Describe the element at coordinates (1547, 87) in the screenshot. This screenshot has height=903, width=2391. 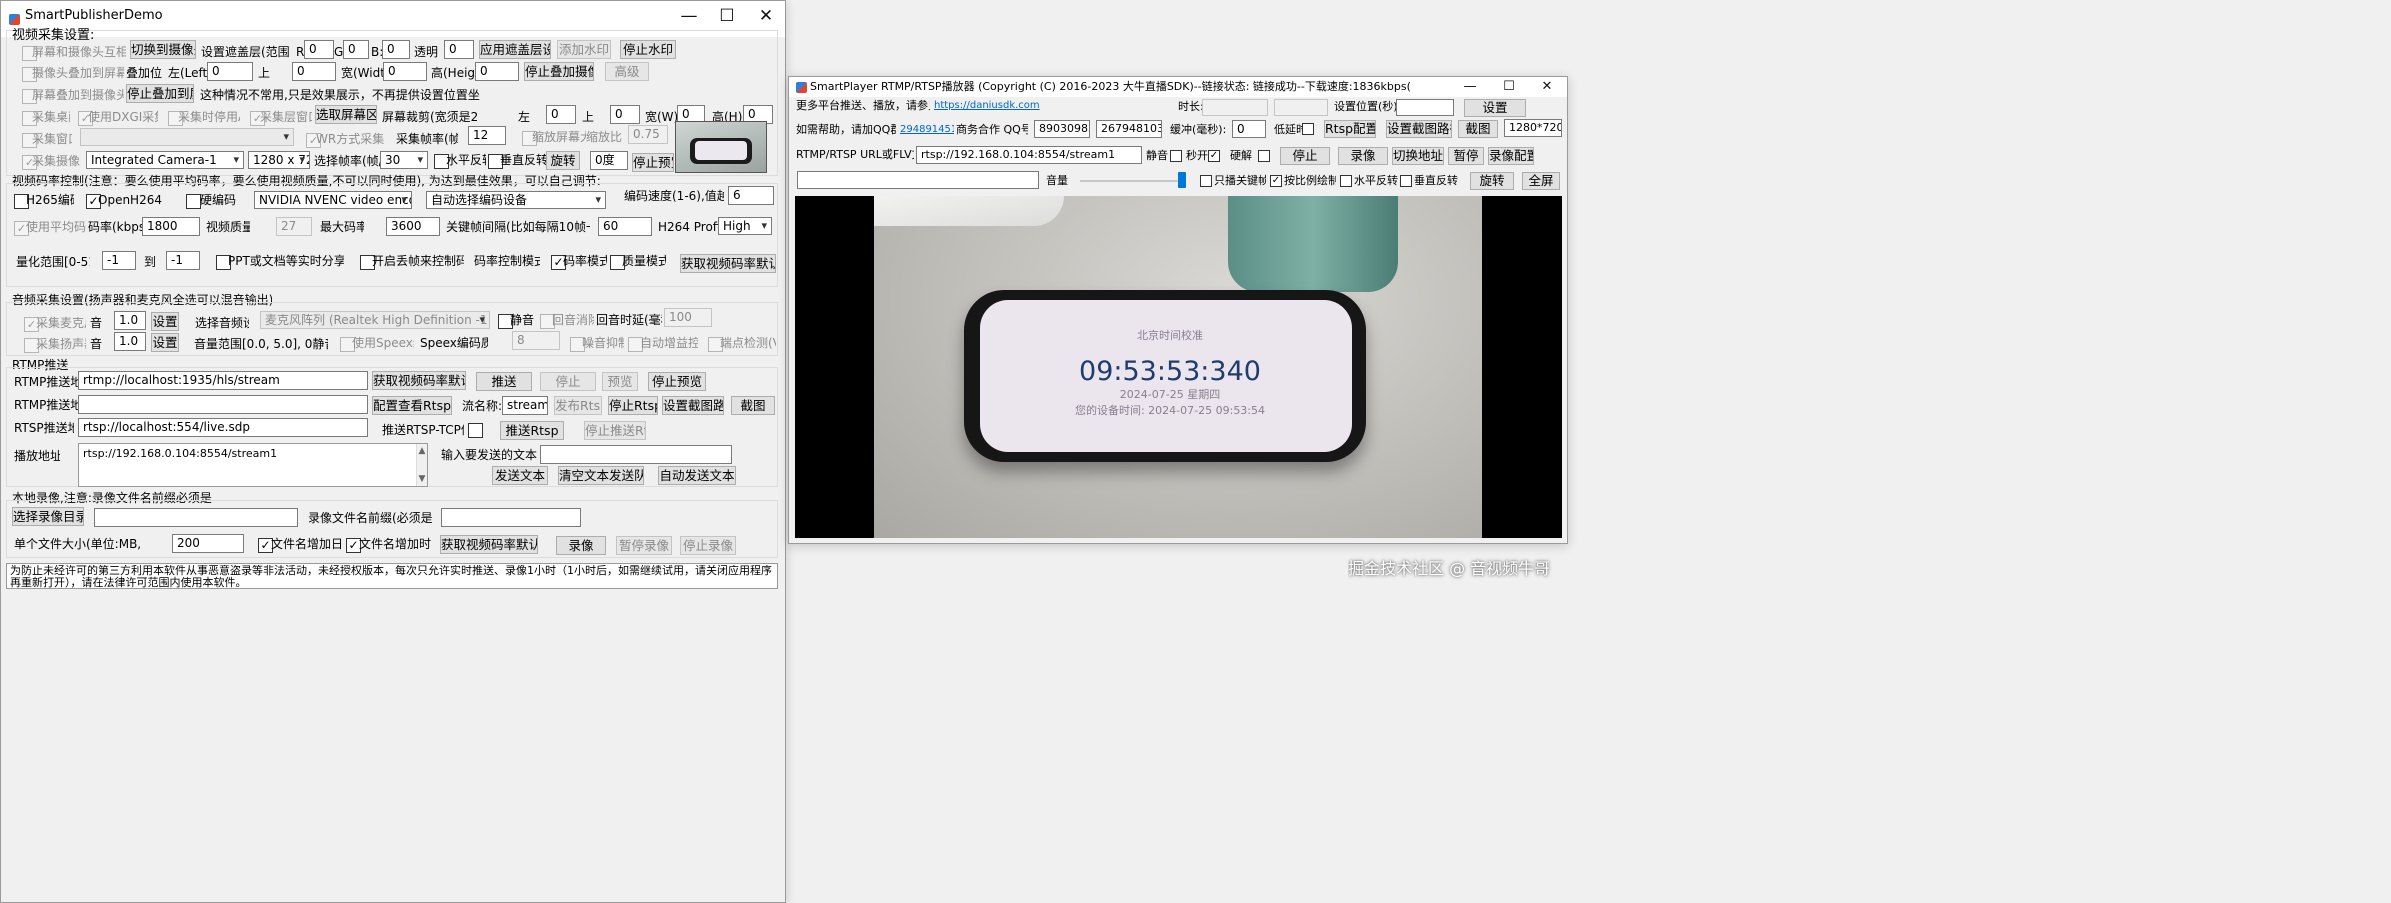
I see `player-close-icon: ✕` at that location.